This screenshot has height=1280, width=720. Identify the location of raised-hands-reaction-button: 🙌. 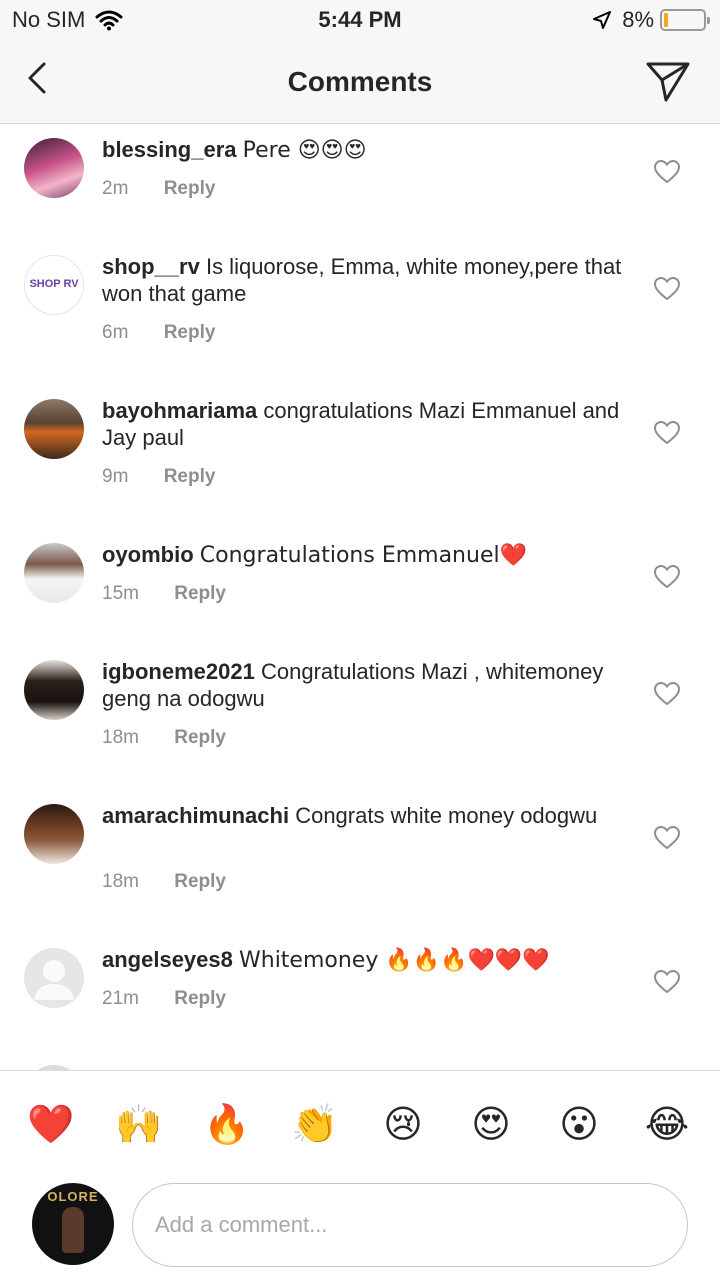
(139, 1124).